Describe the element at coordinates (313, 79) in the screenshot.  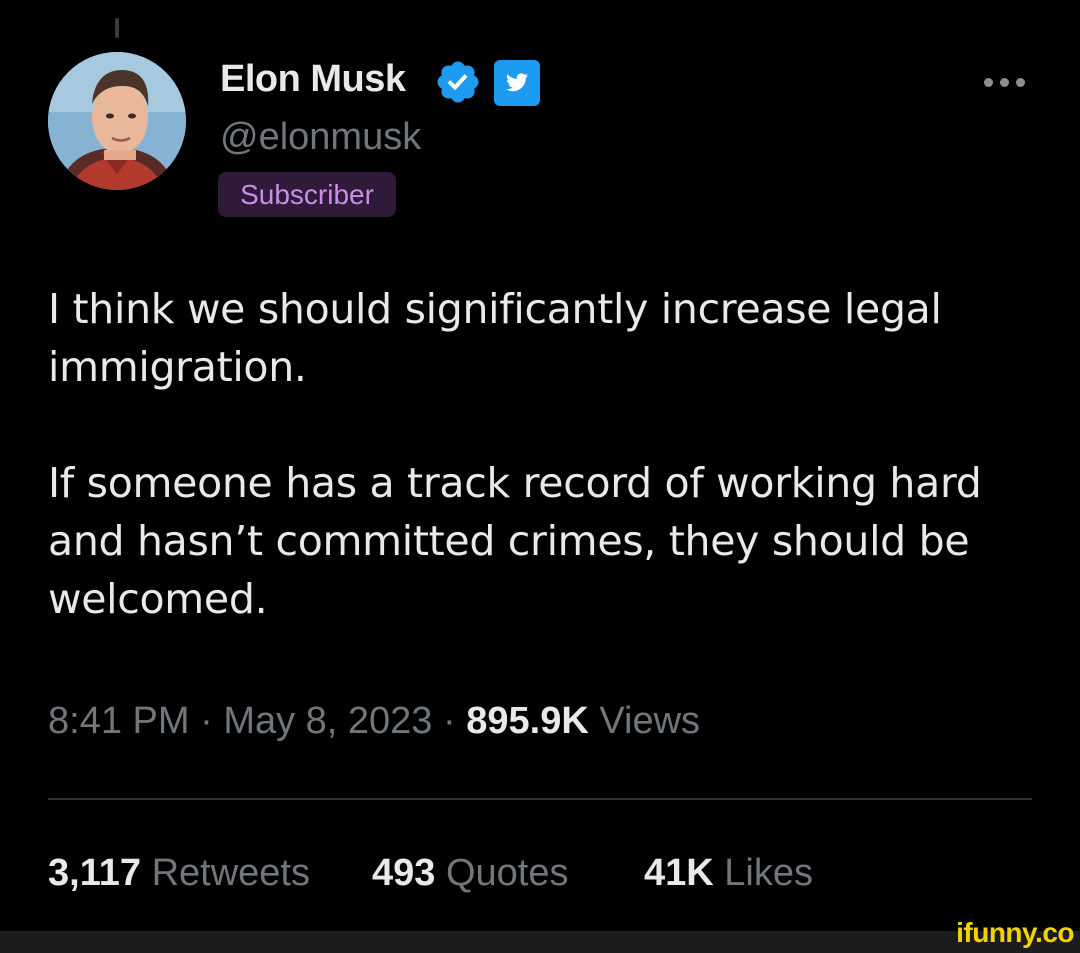
I see `author-display-name: Elon Musk` at that location.